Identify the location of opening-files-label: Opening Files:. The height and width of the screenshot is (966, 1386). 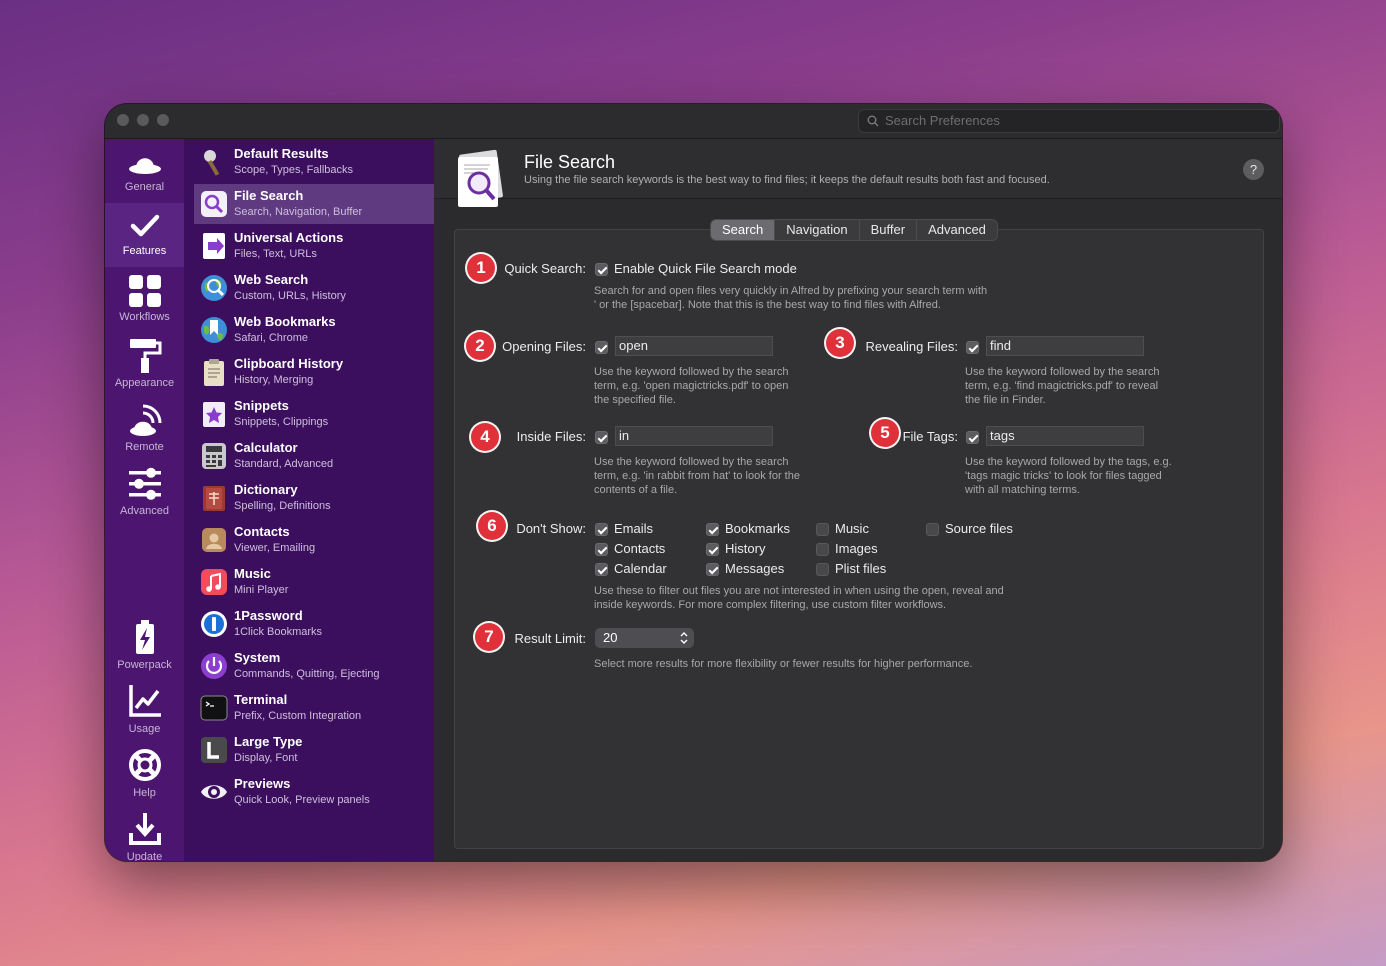
(544, 346).